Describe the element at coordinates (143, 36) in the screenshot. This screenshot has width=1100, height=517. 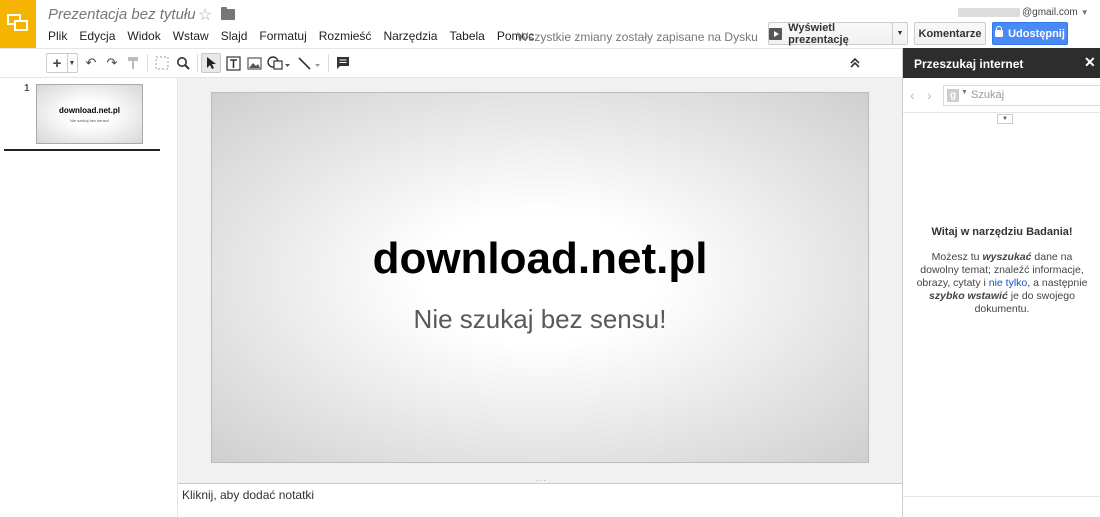
I see `menu-view: Widok` at that location.